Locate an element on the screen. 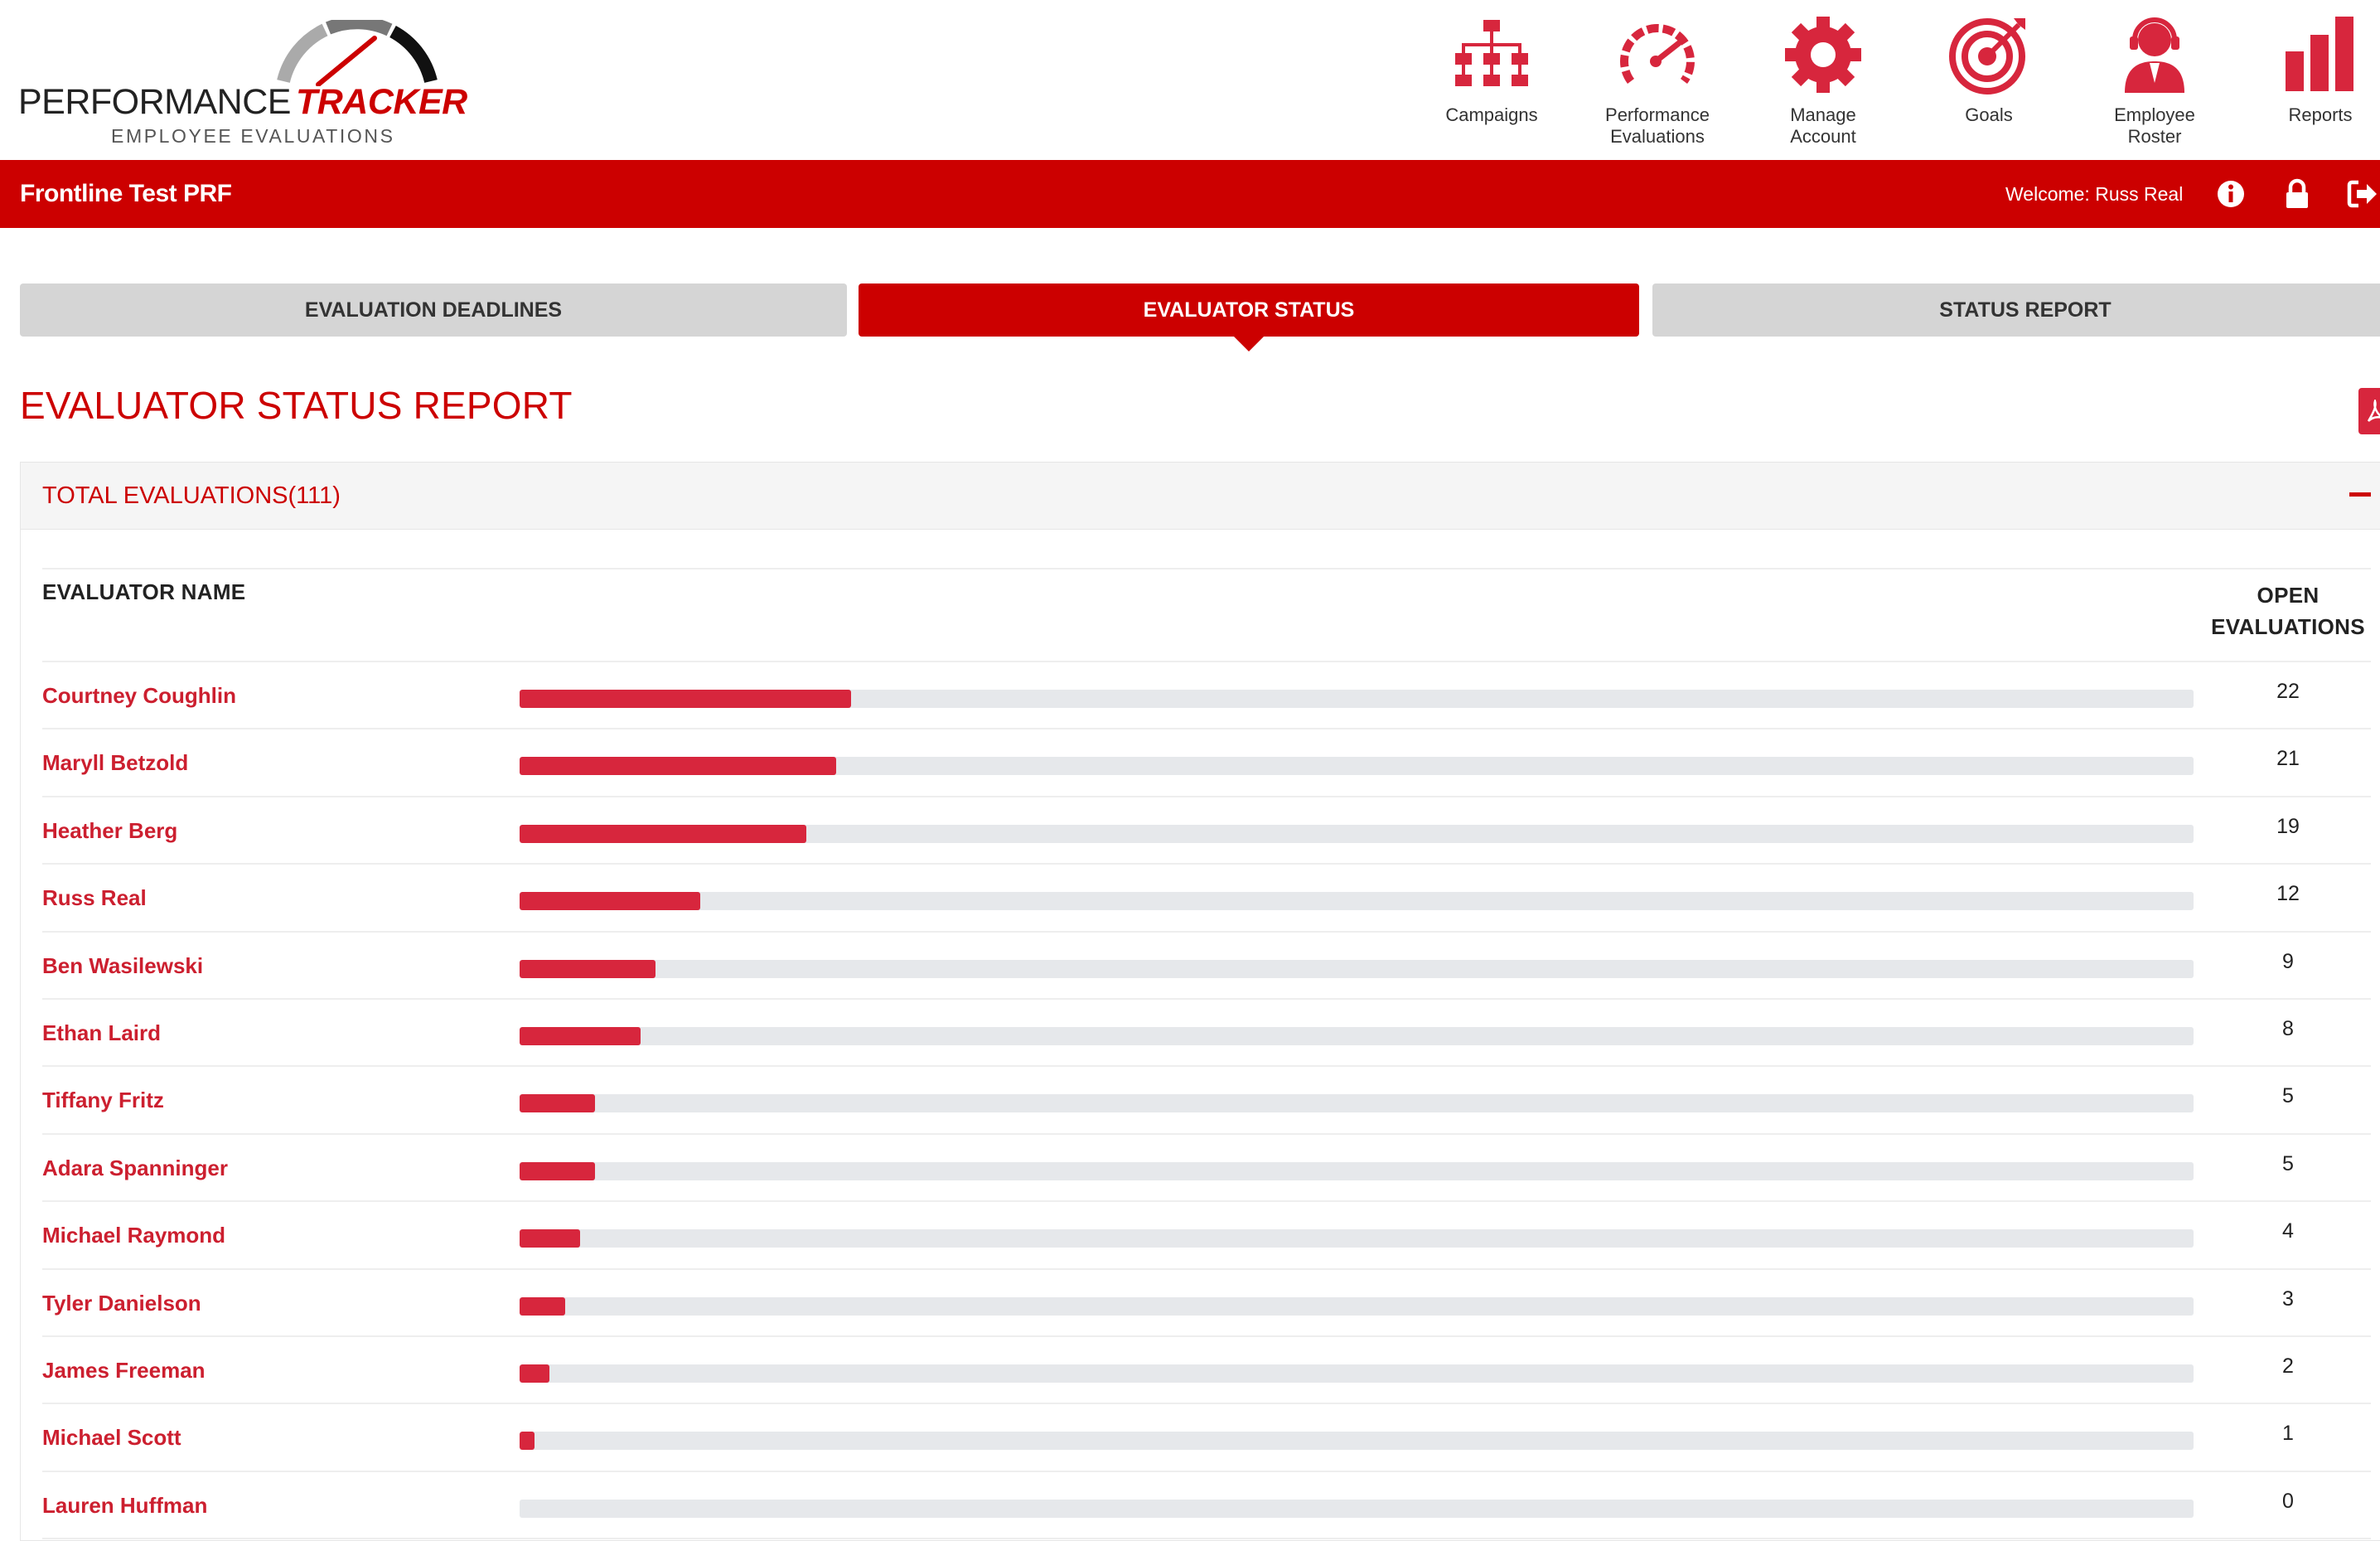  table-row: James Freeman 2 is located at coordinates (1206, 1371).